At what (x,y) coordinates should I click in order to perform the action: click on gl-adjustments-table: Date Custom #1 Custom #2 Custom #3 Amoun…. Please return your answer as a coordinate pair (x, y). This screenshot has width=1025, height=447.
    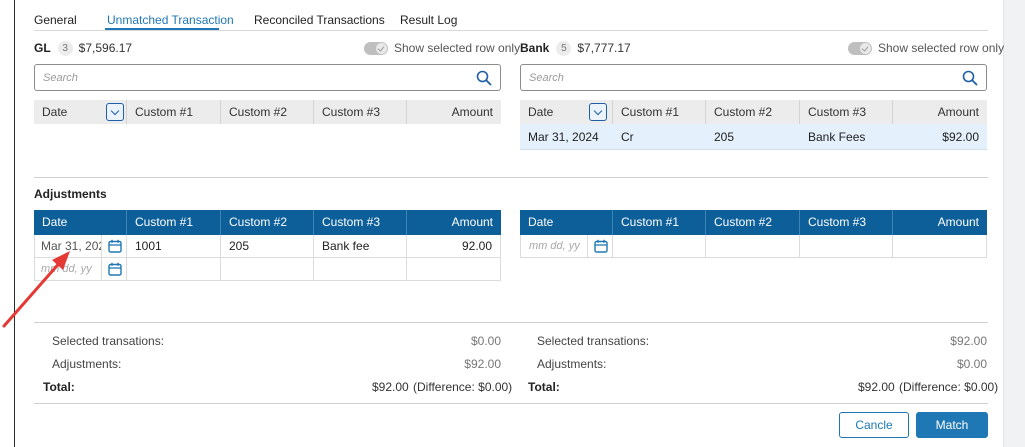
    Looking at the image, I should click on (267, 245).